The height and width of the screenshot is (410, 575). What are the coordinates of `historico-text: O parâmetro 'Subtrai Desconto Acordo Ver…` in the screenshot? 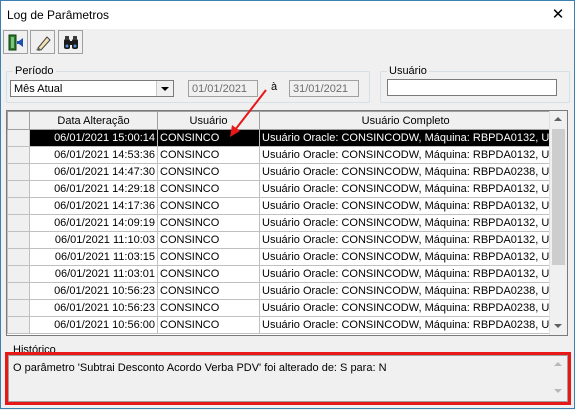 It's located at (200, 368).